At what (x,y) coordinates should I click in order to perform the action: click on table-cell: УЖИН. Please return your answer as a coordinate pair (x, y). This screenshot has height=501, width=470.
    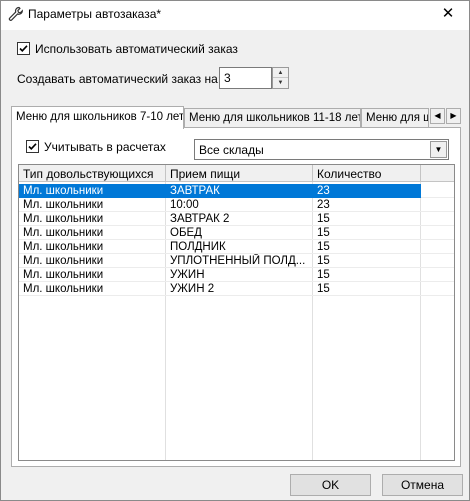
    Looking at the image, I should click on (187, 275).